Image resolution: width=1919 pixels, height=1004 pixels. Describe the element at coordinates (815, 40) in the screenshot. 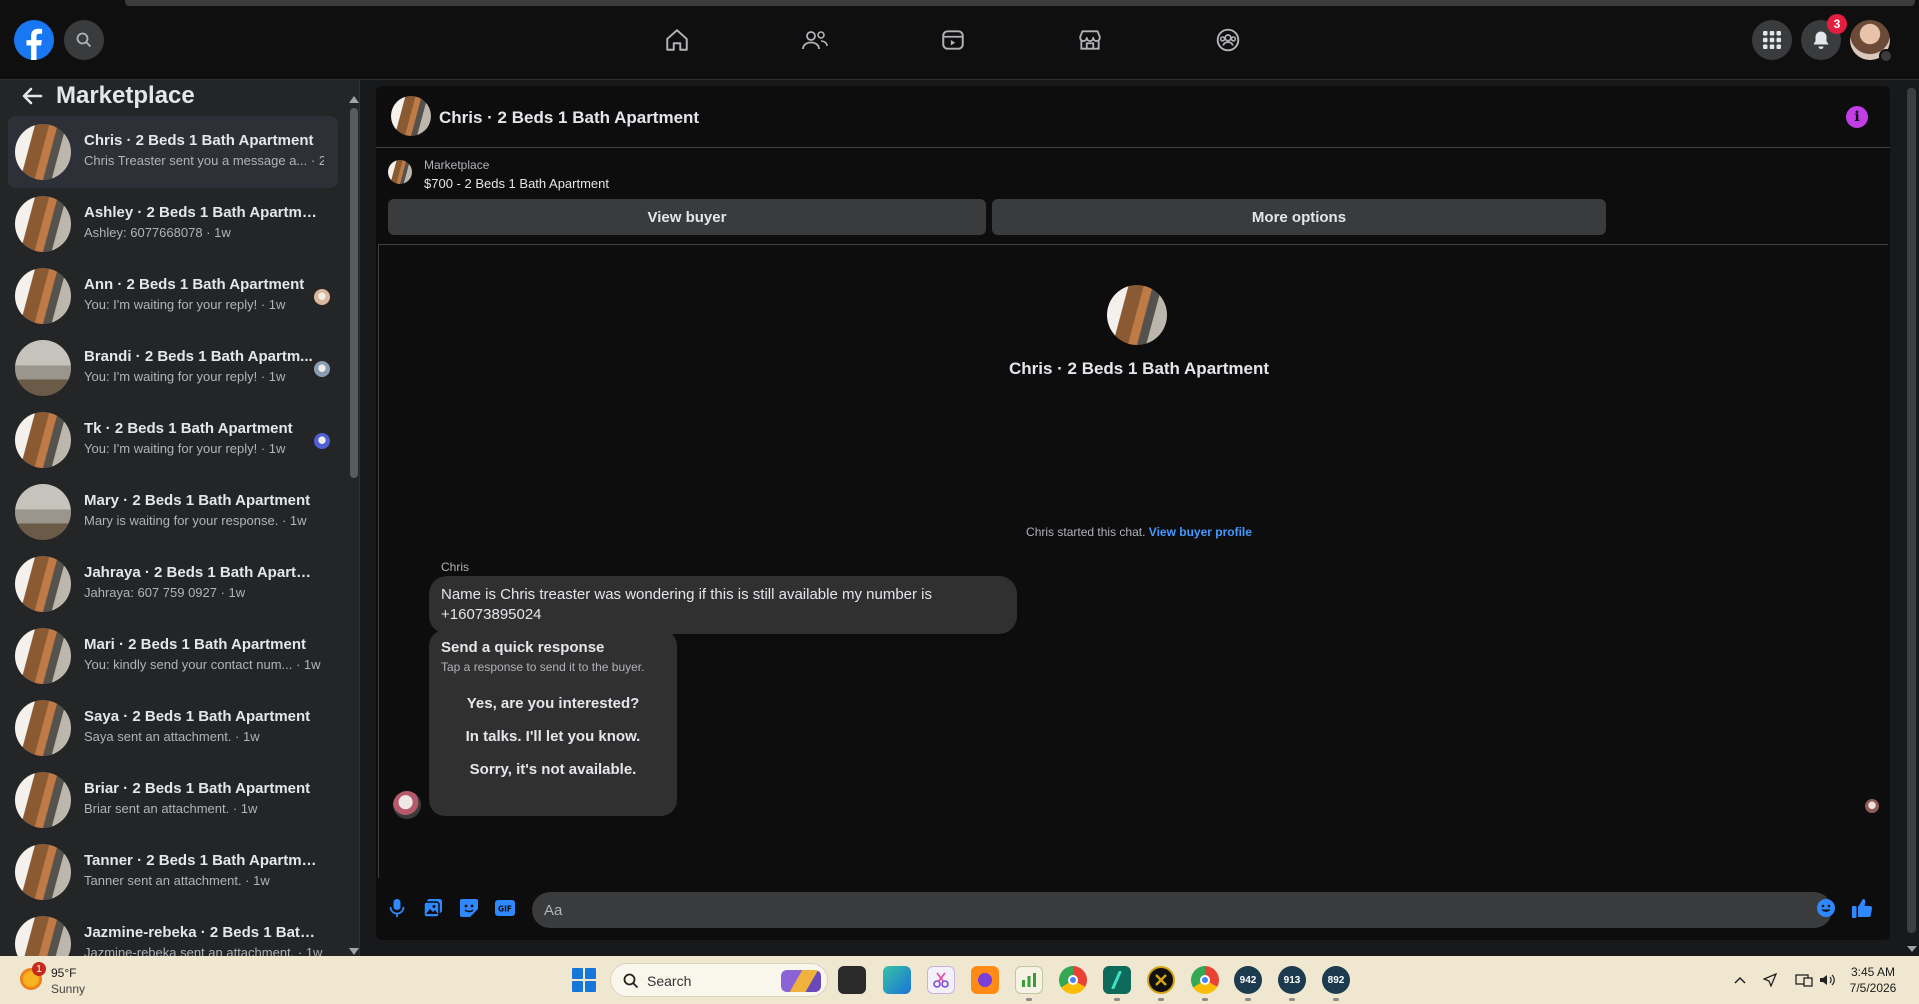

I see `friends-icon` at that location.